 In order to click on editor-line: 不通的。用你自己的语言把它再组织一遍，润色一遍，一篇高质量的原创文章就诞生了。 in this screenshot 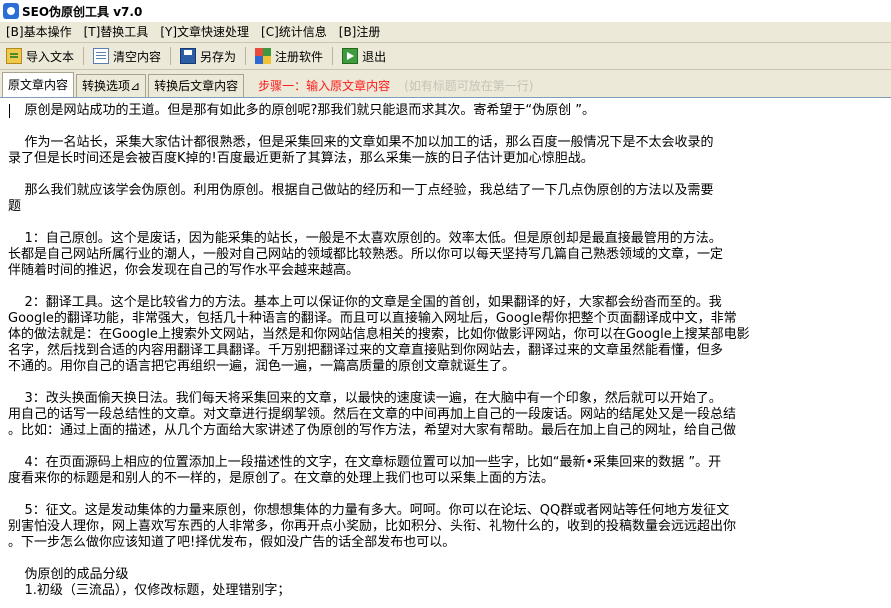, I will do `click(262, 366)`.